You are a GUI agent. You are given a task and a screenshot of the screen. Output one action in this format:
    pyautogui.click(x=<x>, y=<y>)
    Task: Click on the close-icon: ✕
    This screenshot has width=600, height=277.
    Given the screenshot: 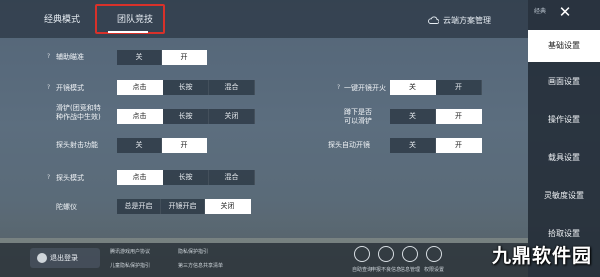 What is the action you would take?
    pyautogui.click(x=565, y=12)
    